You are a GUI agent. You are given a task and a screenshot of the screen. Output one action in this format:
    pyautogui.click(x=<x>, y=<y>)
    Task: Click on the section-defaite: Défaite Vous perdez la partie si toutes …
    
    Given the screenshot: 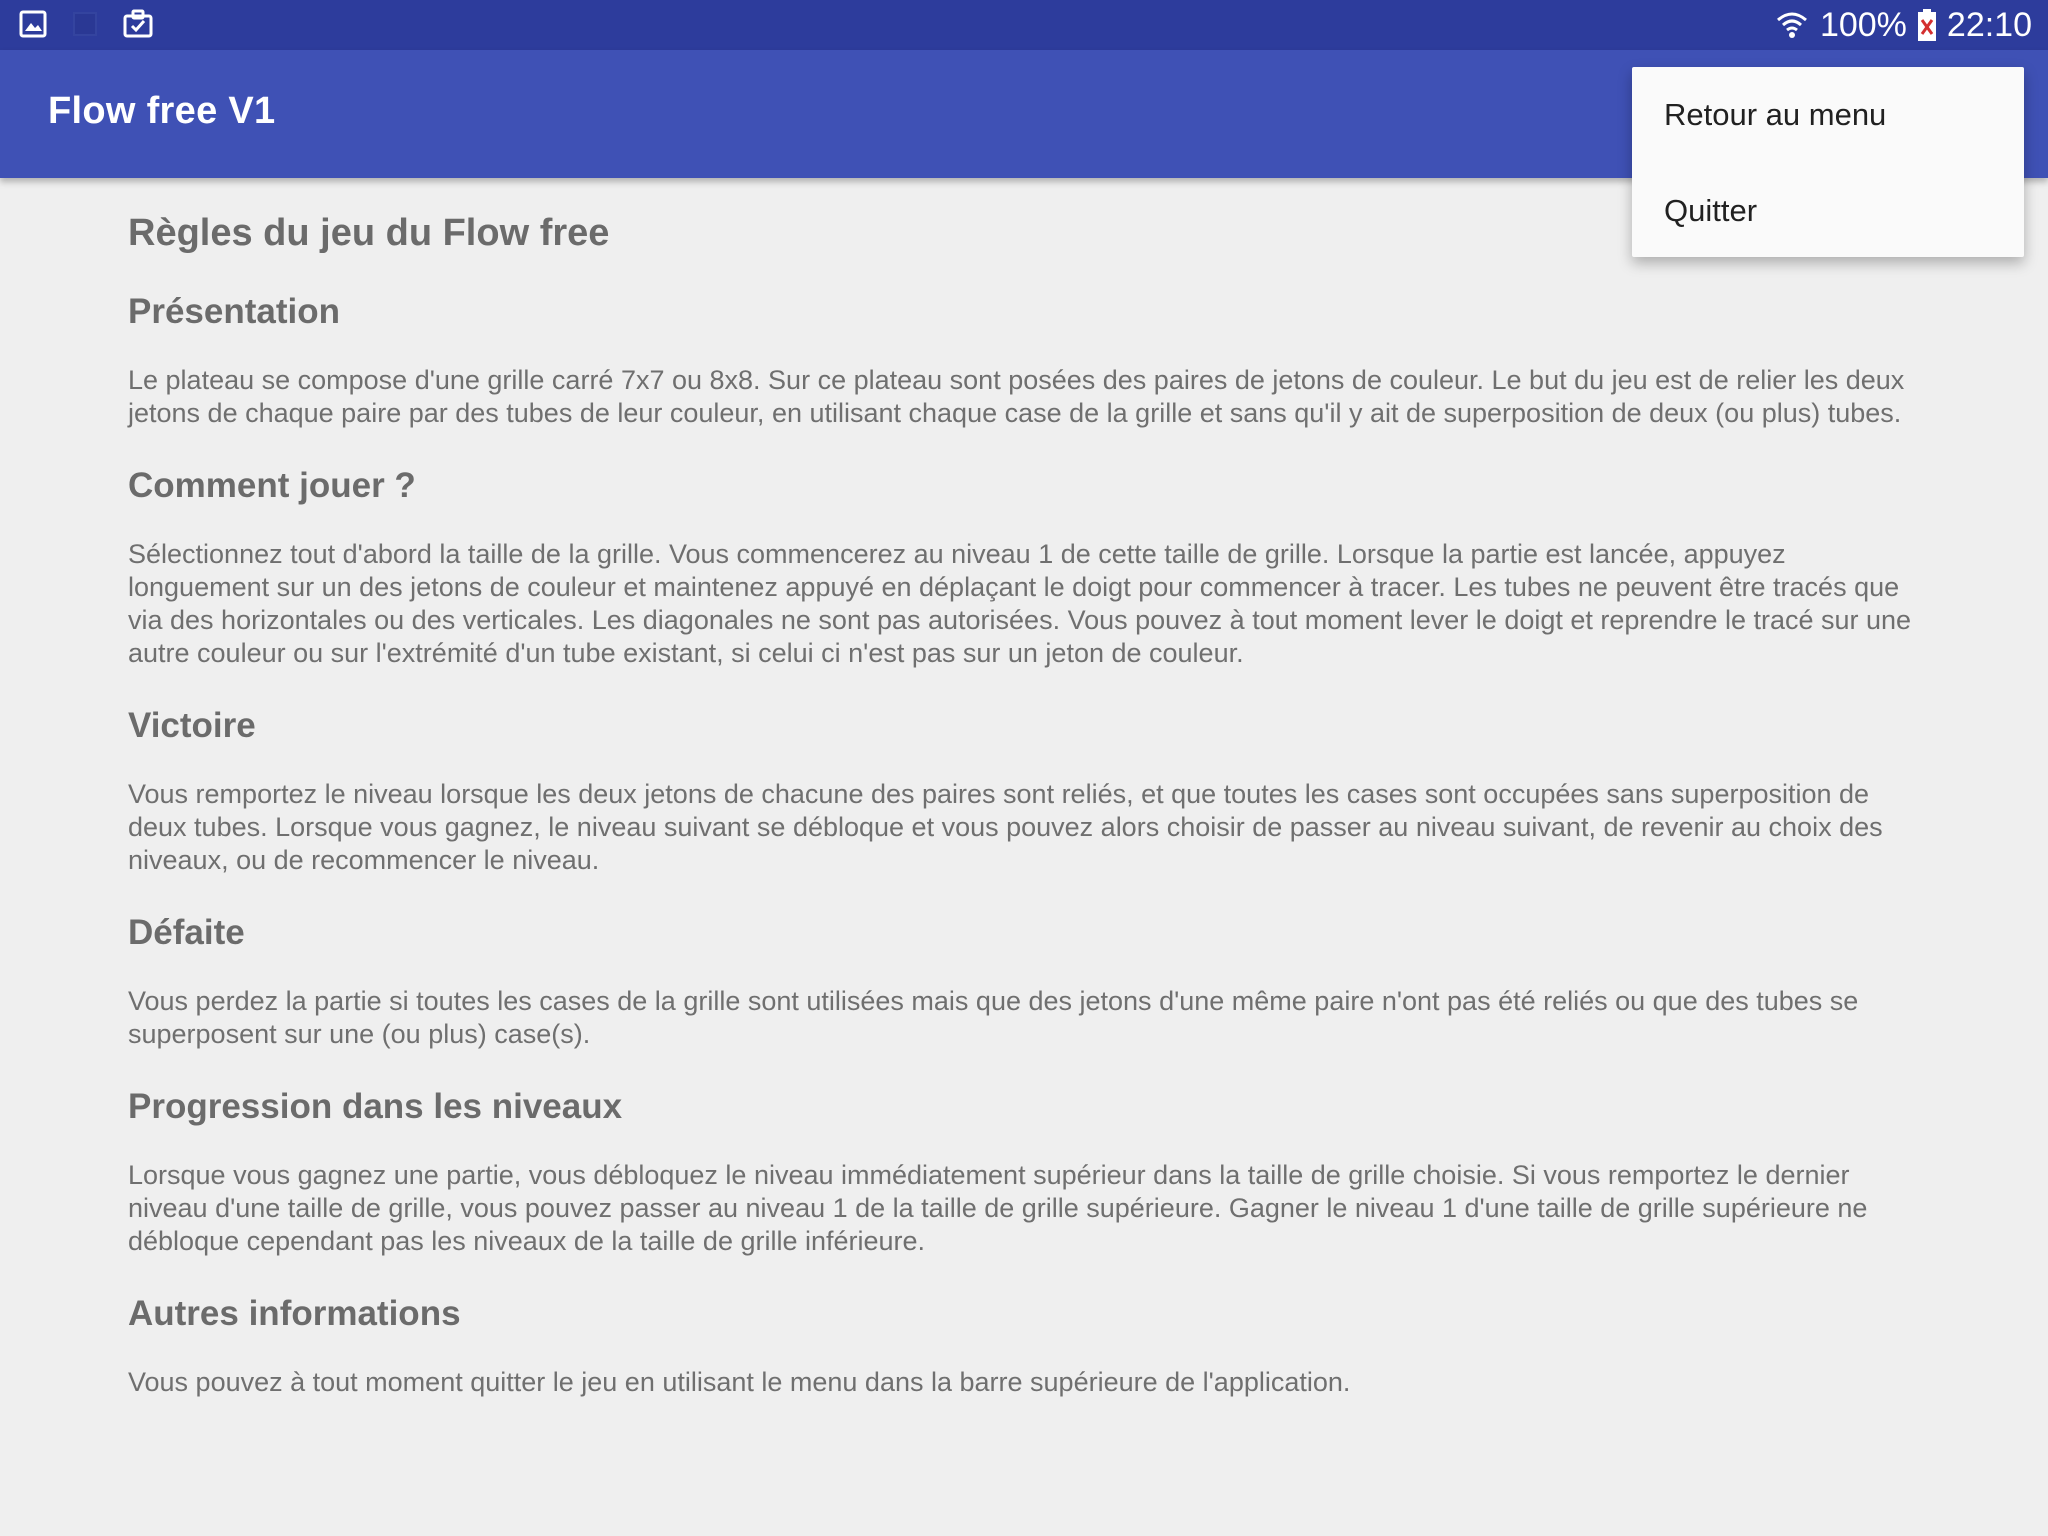 What is the action you would take?
    pyautogui.click(x=1028, y=981)
    